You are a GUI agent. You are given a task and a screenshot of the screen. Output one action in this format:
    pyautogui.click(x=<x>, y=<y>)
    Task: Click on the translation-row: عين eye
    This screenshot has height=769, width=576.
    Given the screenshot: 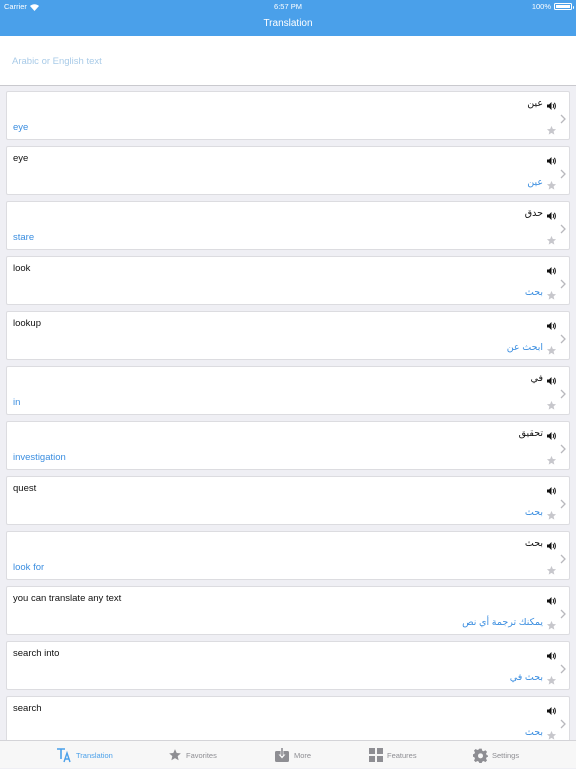 What is the action you would take?
    pyautogui.click(x=288, y=115)
    